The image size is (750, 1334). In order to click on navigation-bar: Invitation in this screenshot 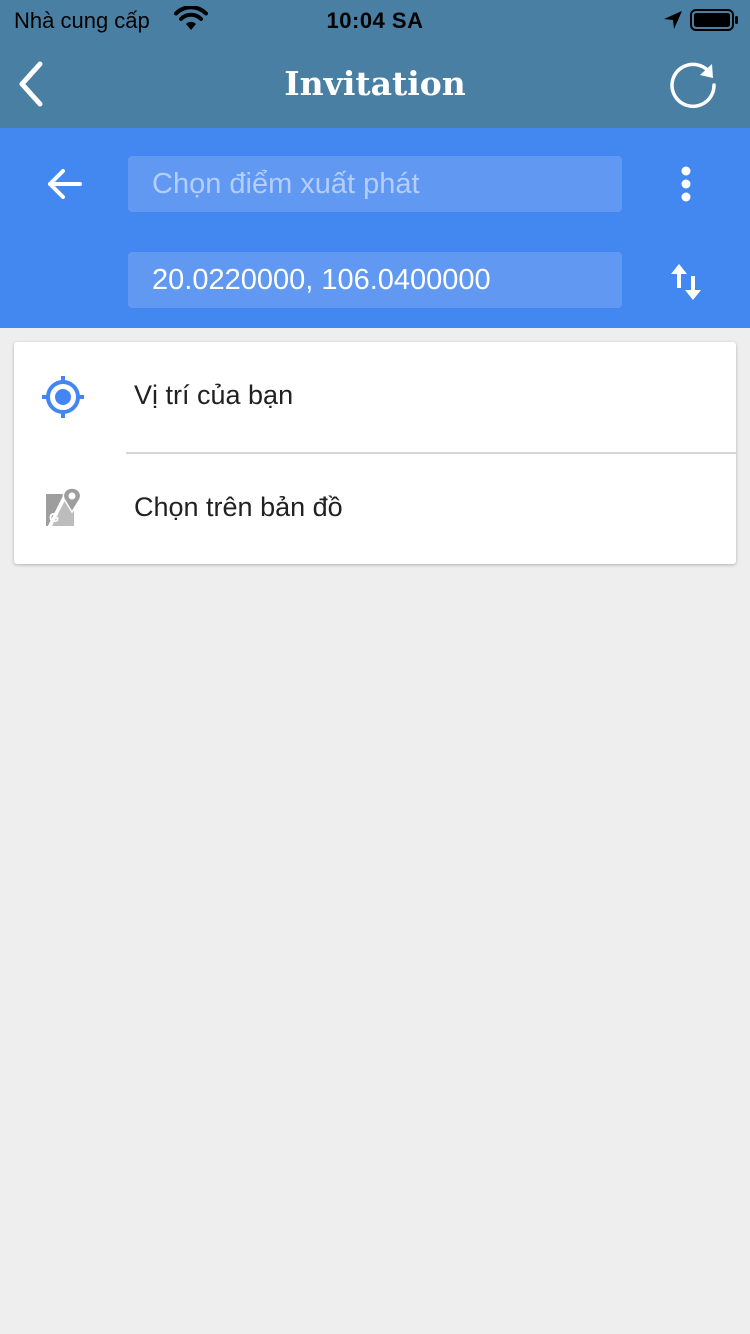, I will do `click(375, 84)`.